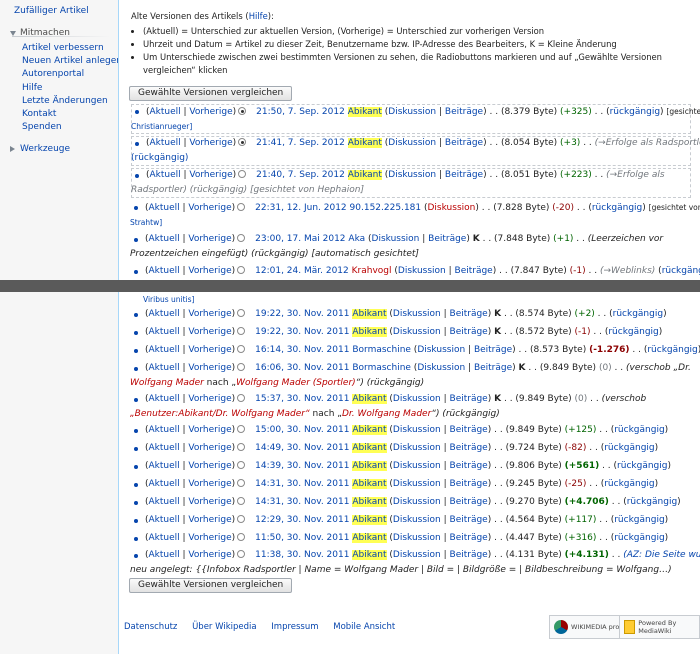 The width and height of the screenshot is (700, 654). What do you see at coordinates (386, 414) in the screenshot?
I see `moved-to-link: Dr. Wolfgang Mader` at bounding box center [386, 414].